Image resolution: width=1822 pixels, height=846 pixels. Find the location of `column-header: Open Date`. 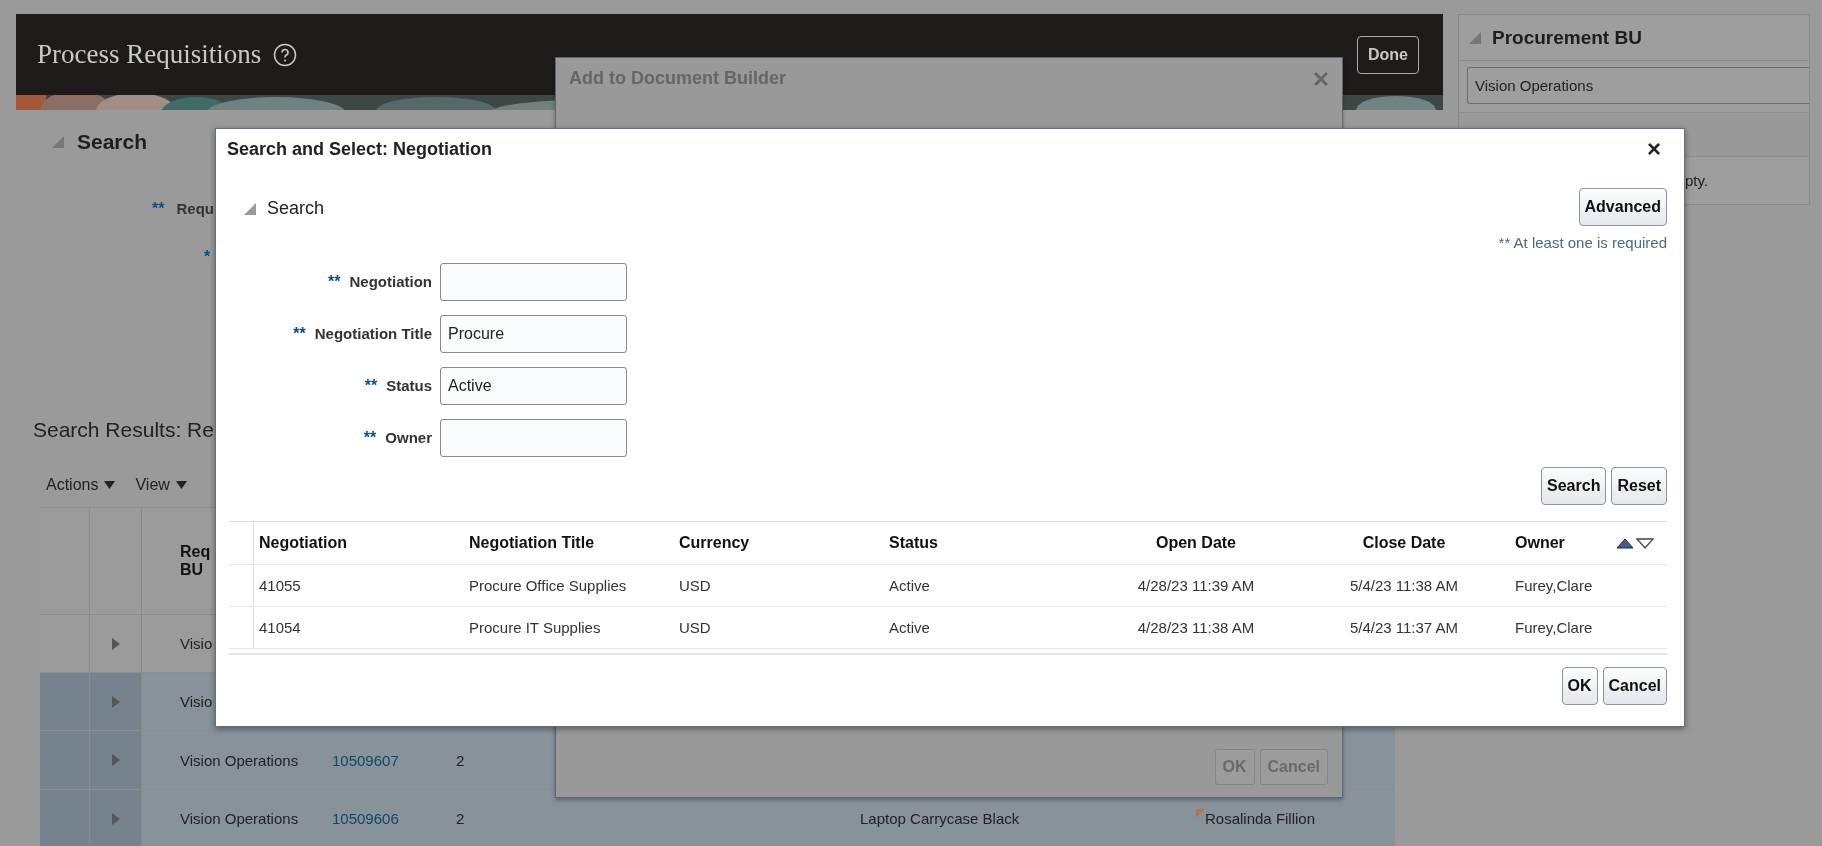

column-header: Open Date is located at coordinates (1196, 543).